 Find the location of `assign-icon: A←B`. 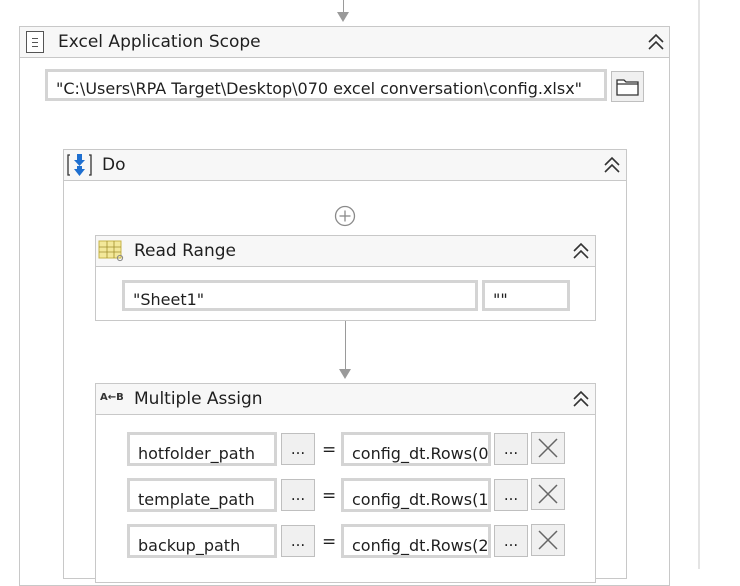

assign-icon: A←B is located at coordinates (112, 397).